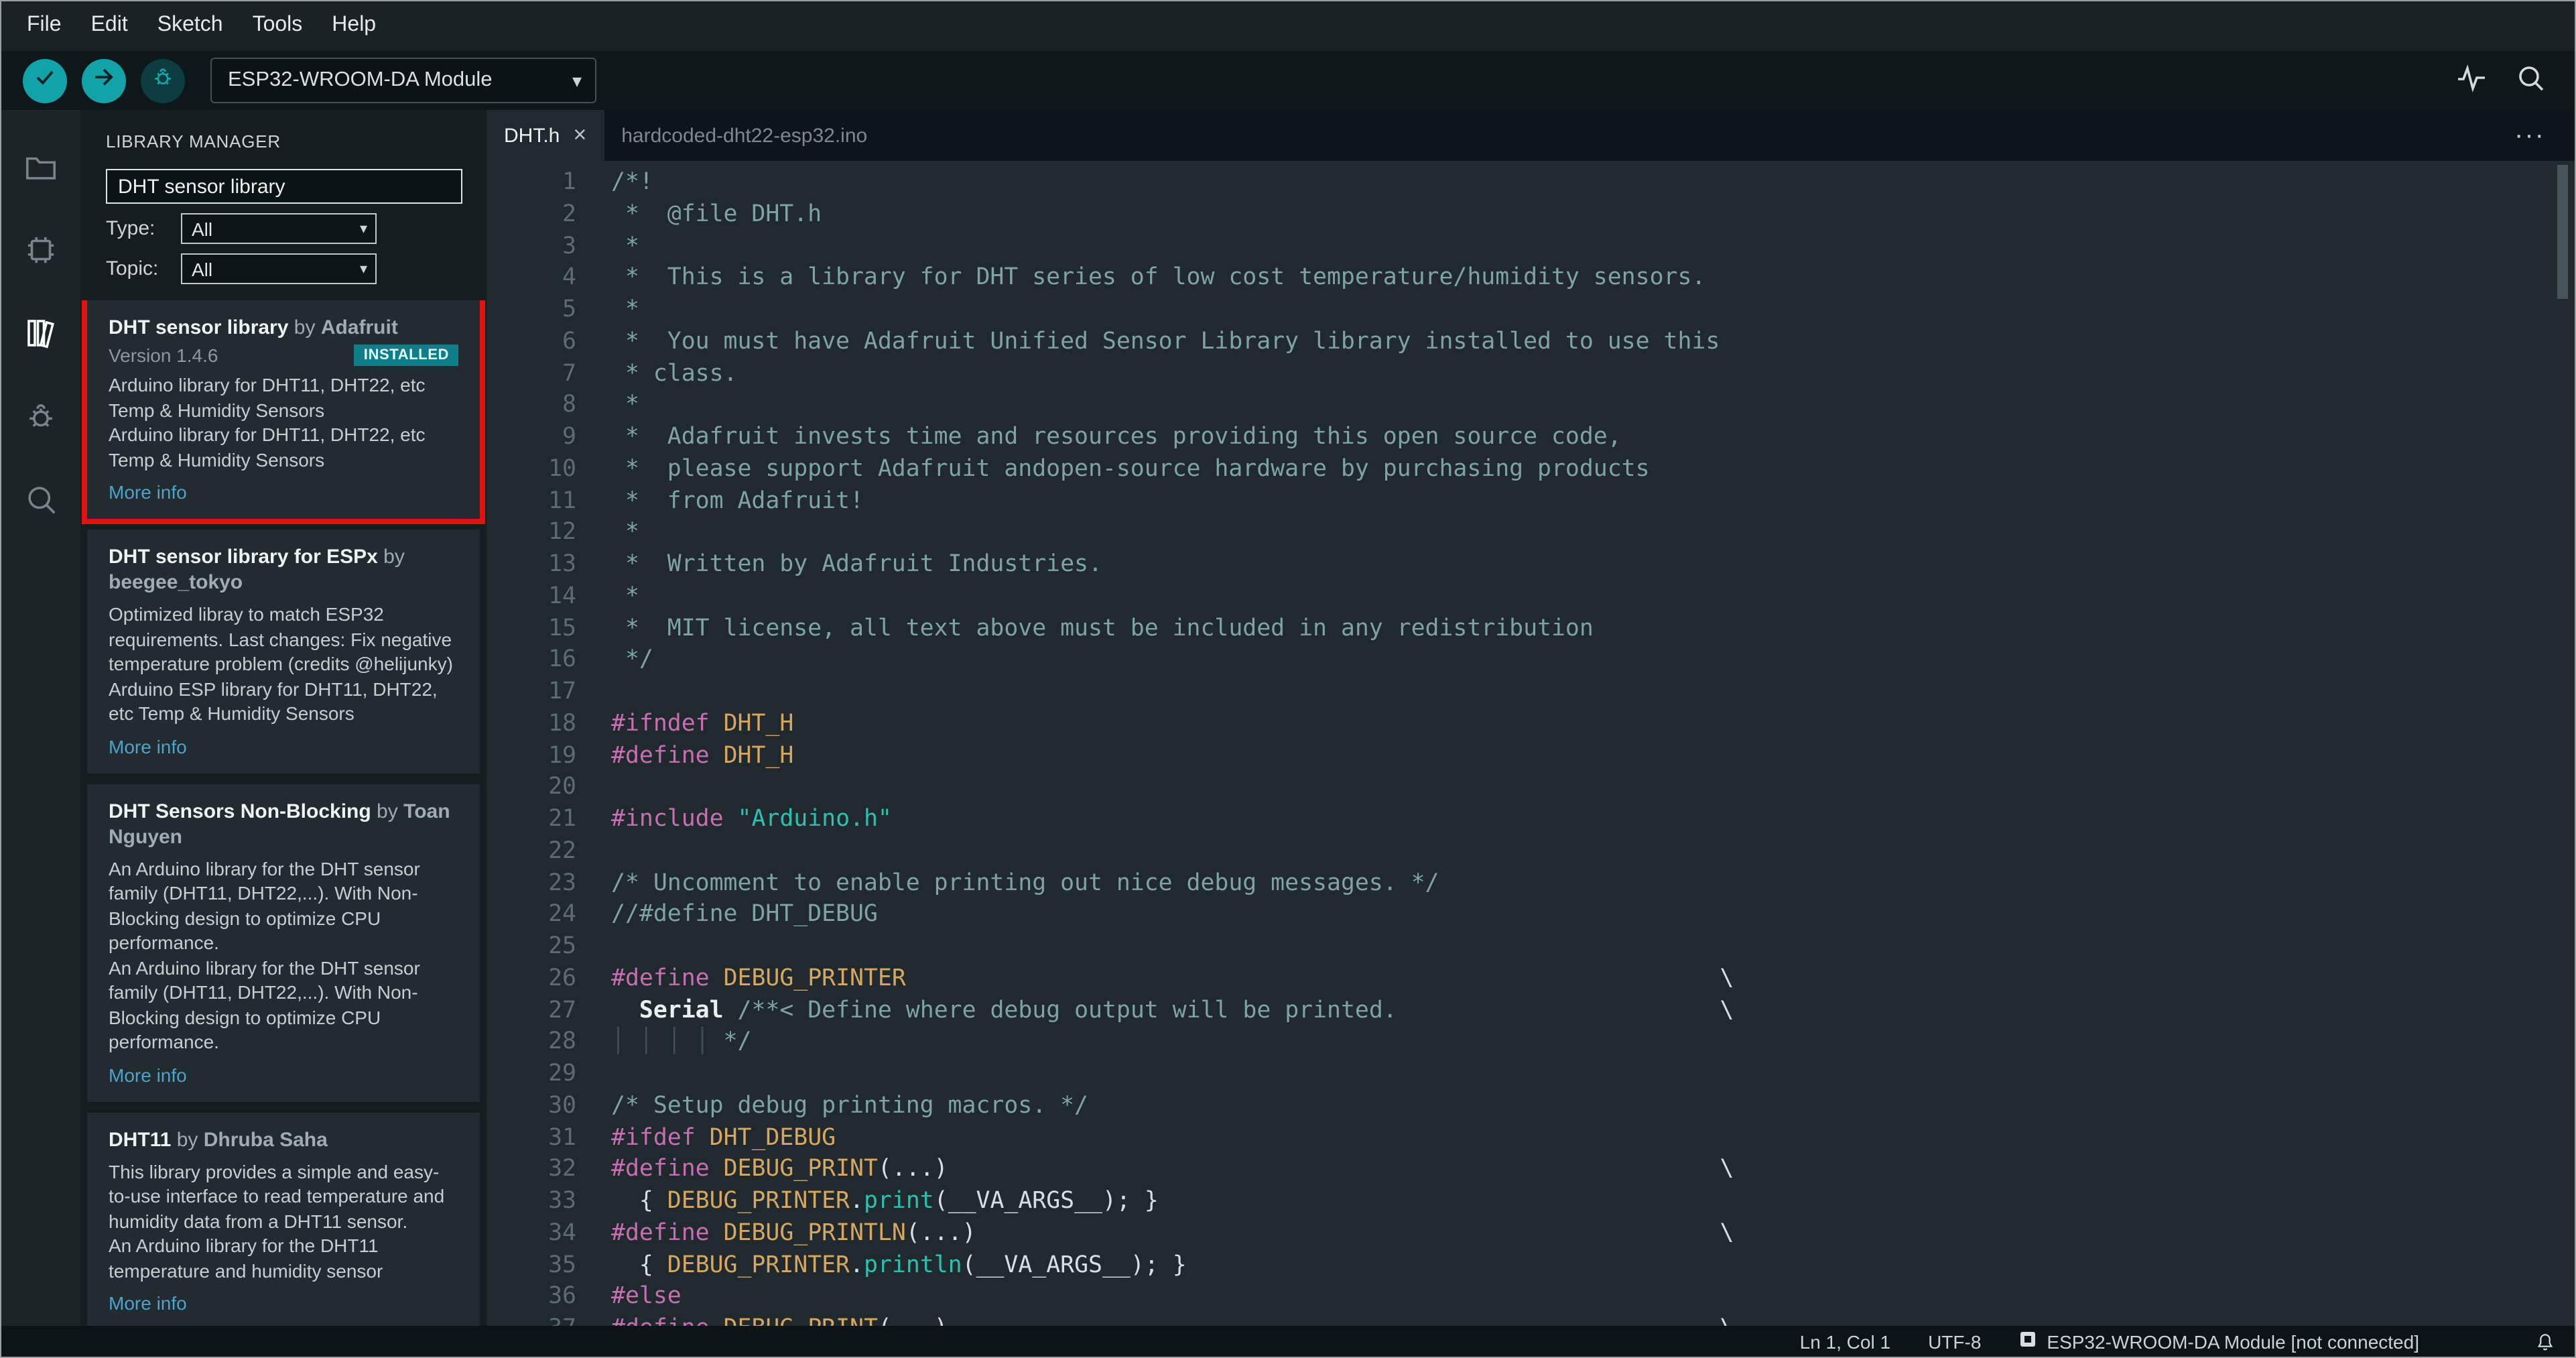  Describe the element at coordinates (1531, 1202) in the screenshot. I see `code-line: 33 { DEBUG_PRINTER.print(__VA_ARGS__); }` at that location.